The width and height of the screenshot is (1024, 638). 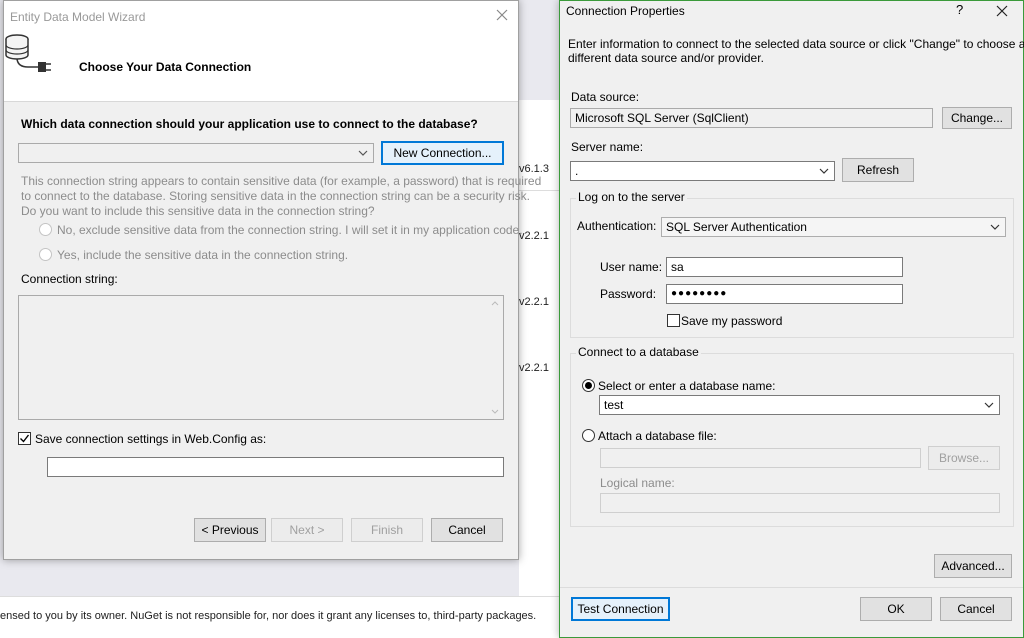 What do you see at coordinates (607, 147) in the screenshot?
I see `server-name-label: Server name:` at bounding box center [607, 147].